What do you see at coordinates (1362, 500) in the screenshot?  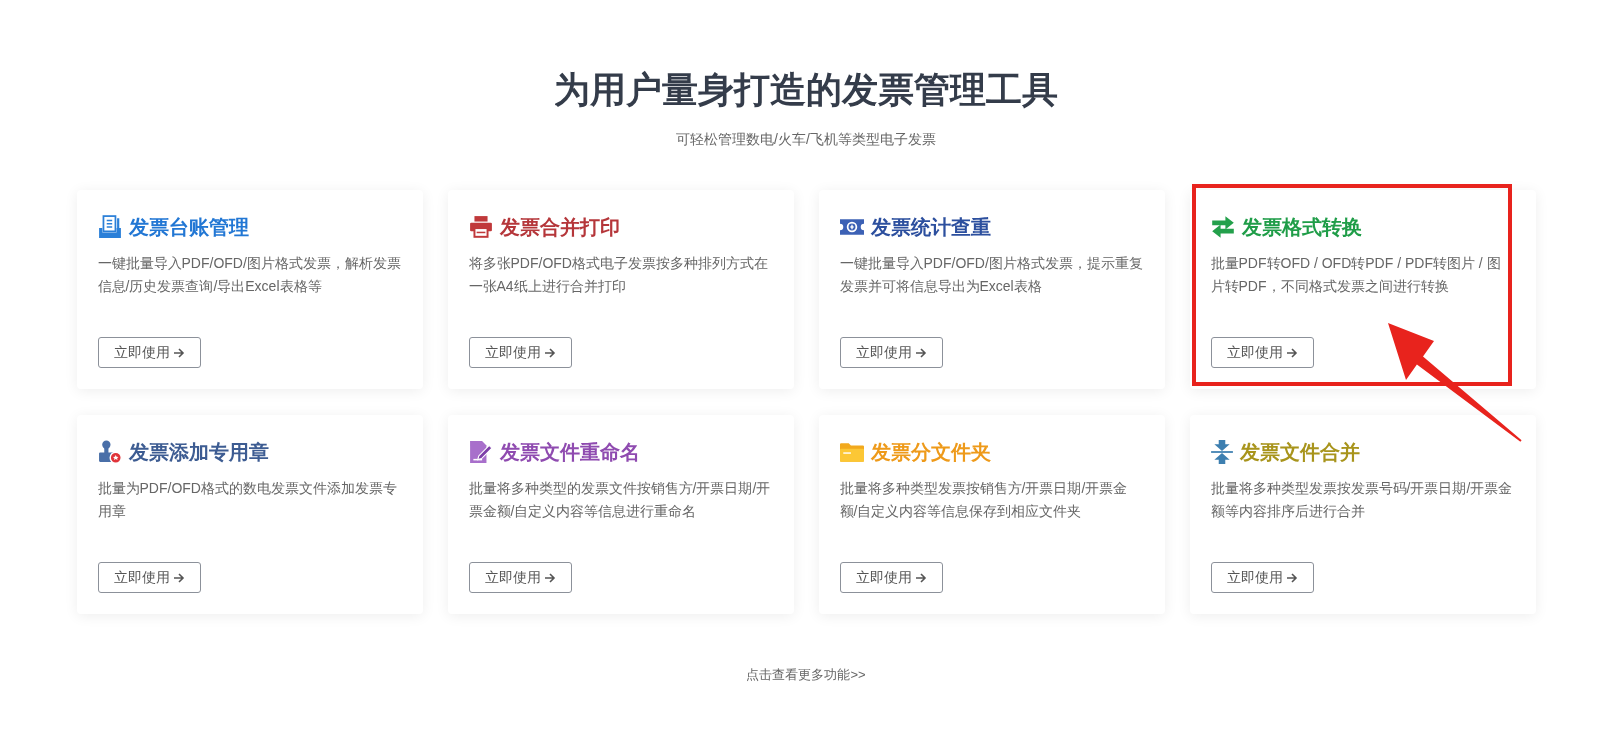 I see `card-description: 批量将多种类型发票按发票号码/开票日期/开票金额等内容排序后进行合并` at bounding box center [1362, 500].